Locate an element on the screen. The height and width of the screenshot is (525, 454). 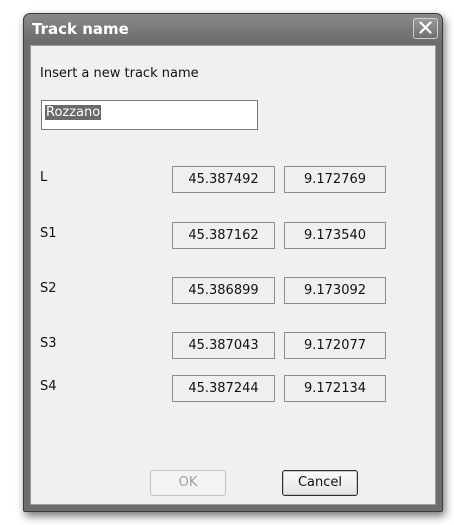
longitude-field-s3: 9.172077 is located at coordinates (335, 345).